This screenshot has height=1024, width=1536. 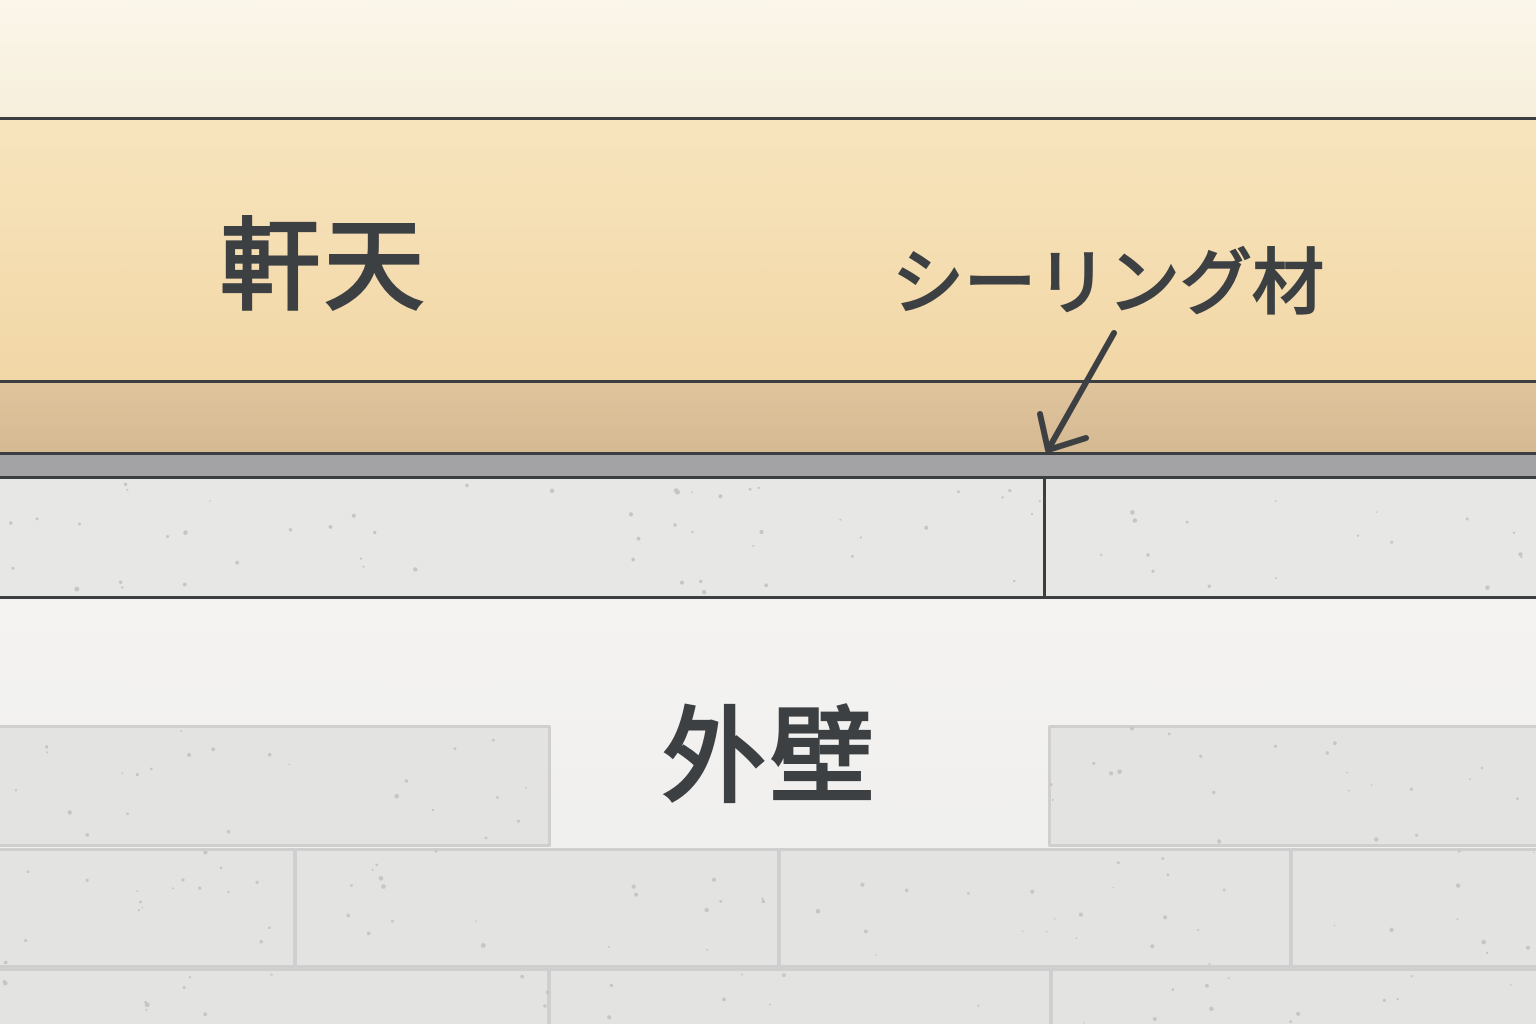 I want to click on sealant-label: シーリング材, so click(x=1108, y=283).